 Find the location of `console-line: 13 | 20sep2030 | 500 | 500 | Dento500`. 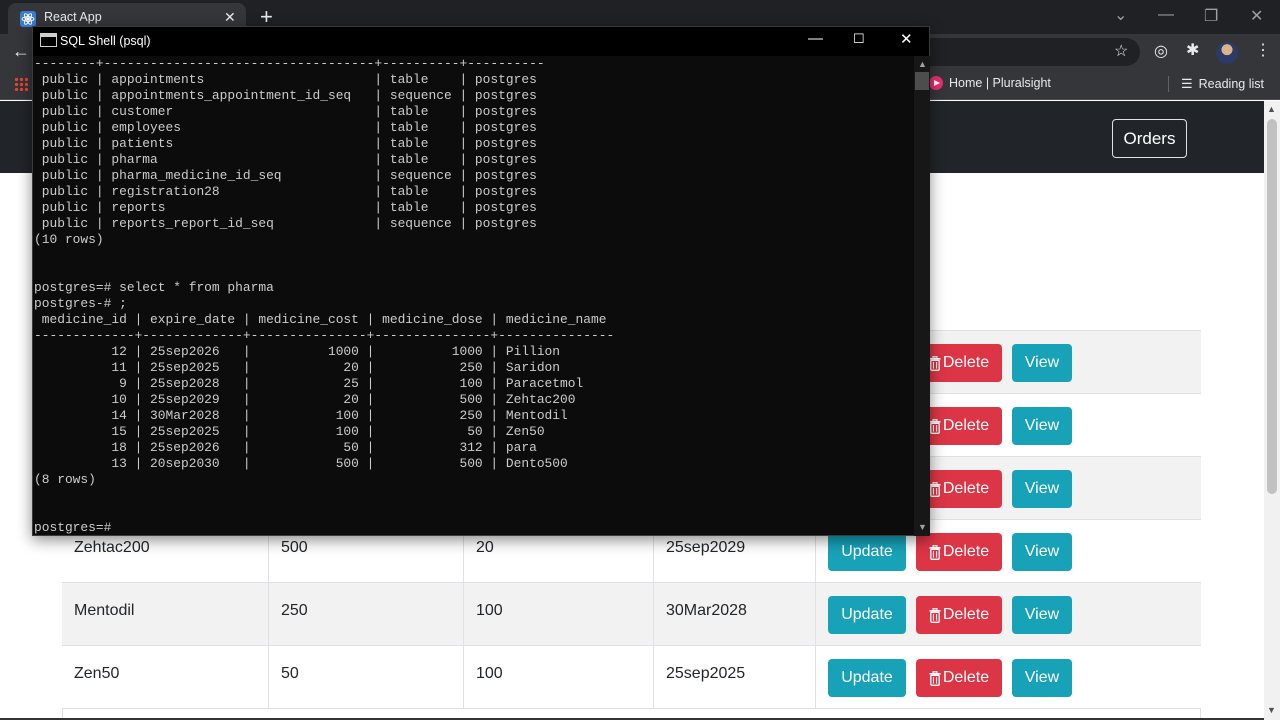

console-line: 13 | 20sep2030 | 500 | 500 | Dento500 is located at coordinates (301, 463).